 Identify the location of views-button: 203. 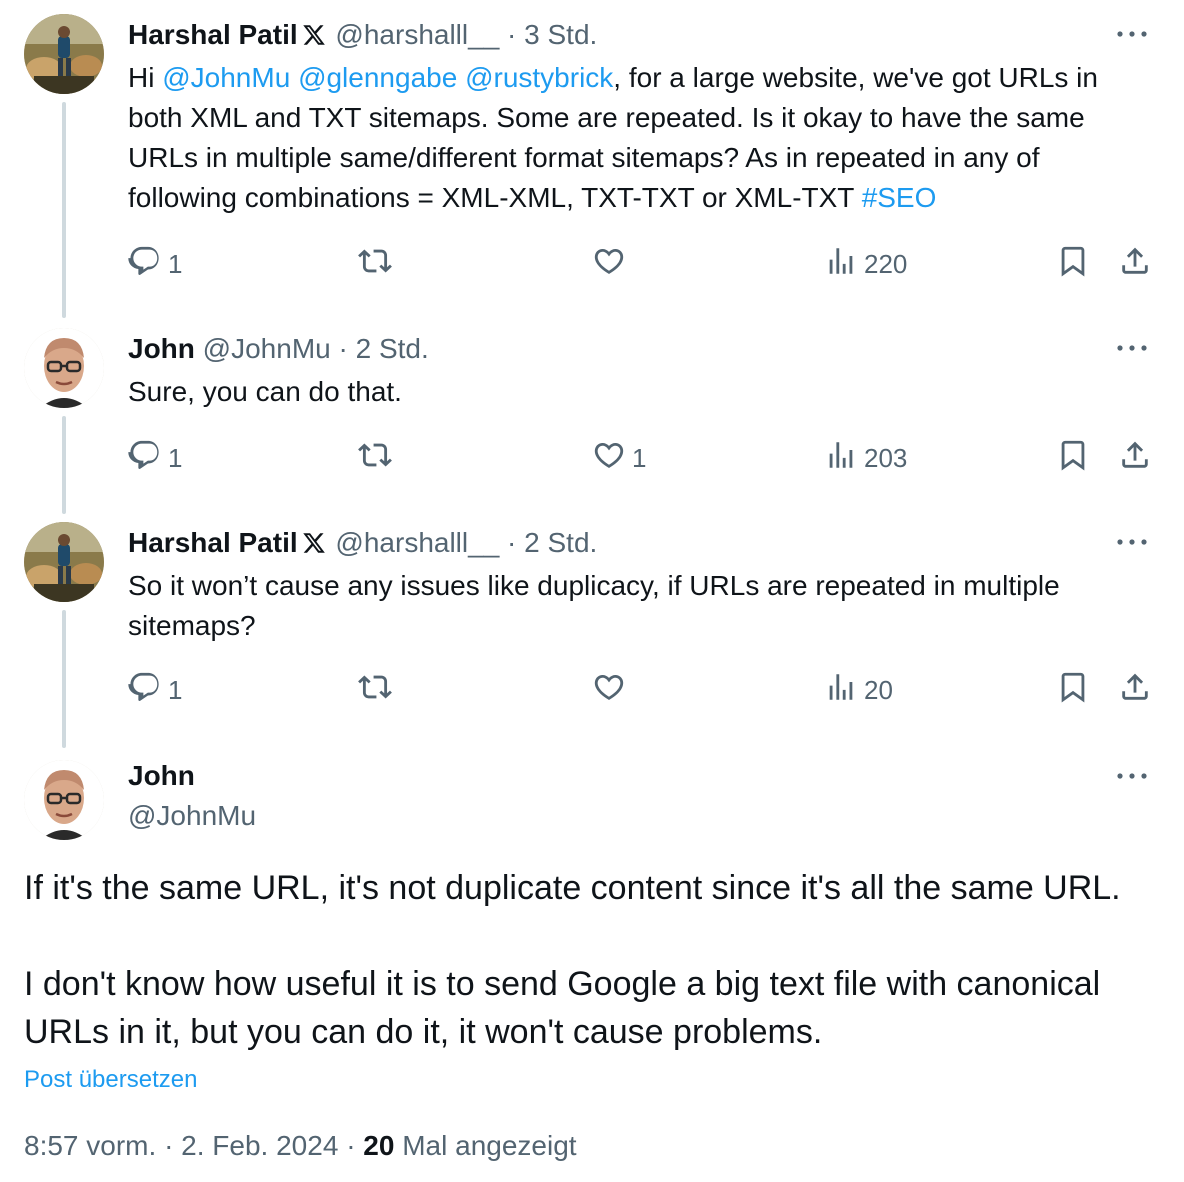
(865, 458).